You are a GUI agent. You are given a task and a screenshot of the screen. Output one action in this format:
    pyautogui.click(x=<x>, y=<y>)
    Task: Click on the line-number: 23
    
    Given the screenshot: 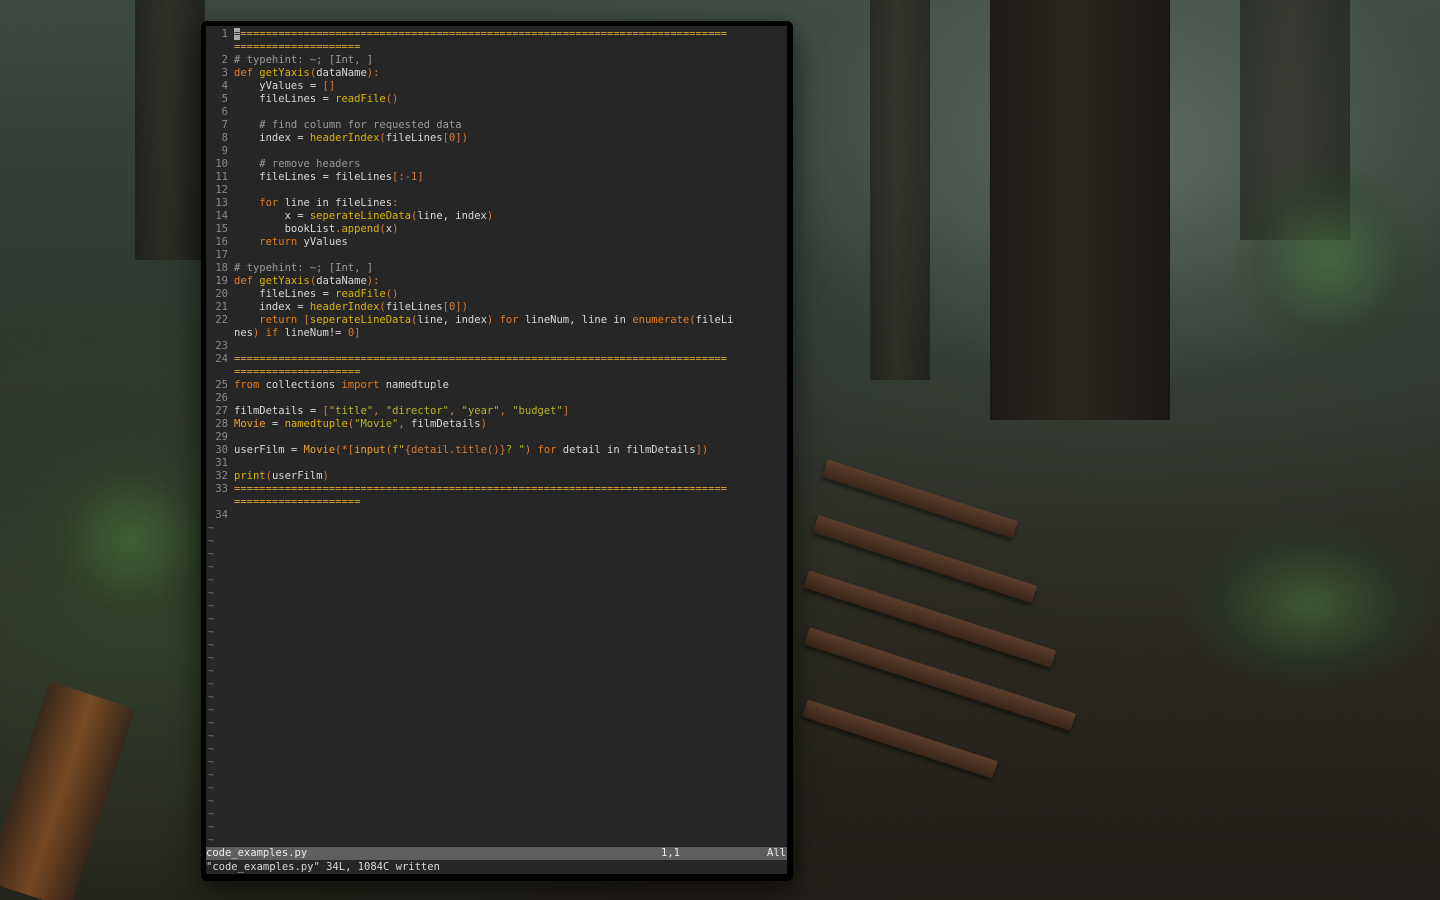 What is the action you would take?
    pyautogui.click(x=221, y=346)
    